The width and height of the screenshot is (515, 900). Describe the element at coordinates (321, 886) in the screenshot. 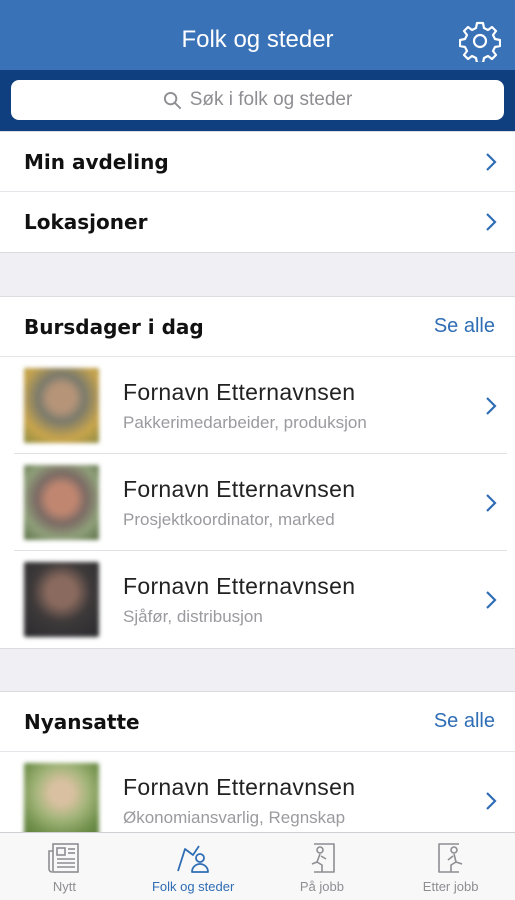

I see `tab-label: På jobb` at that location.